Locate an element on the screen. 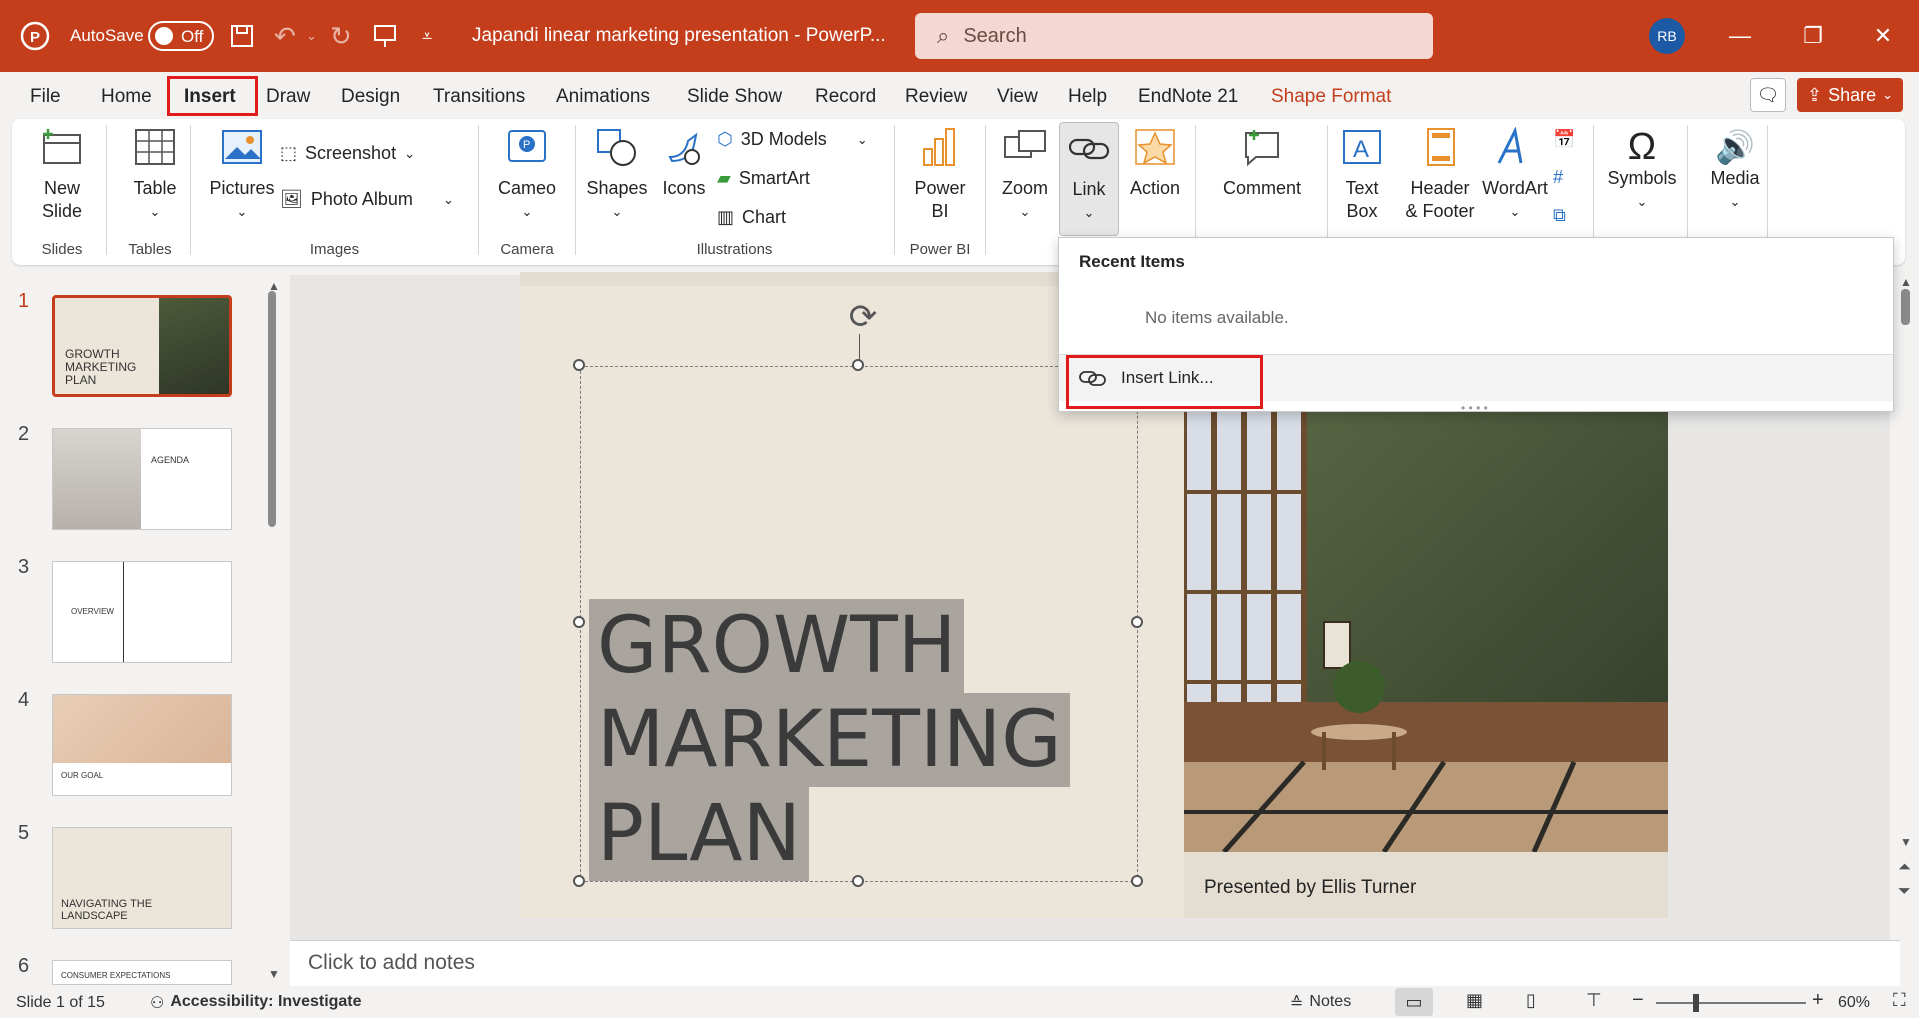 This screenshot has width=1919, height=1018. 3d-models-button: ⬡ 3D Models ⌄ is located at coordinates (792, 139).